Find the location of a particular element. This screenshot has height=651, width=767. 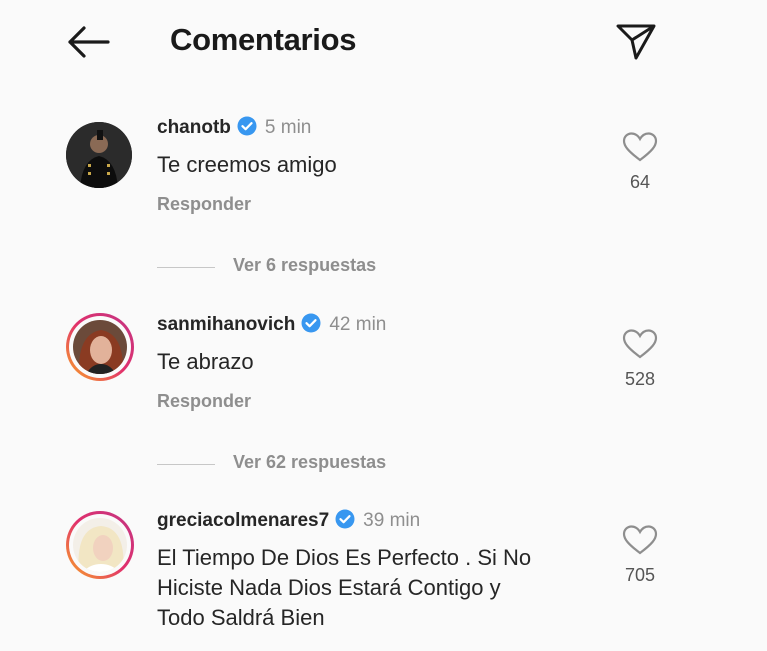

username: greciacolmenares7 is located at coordinates (243, 520).